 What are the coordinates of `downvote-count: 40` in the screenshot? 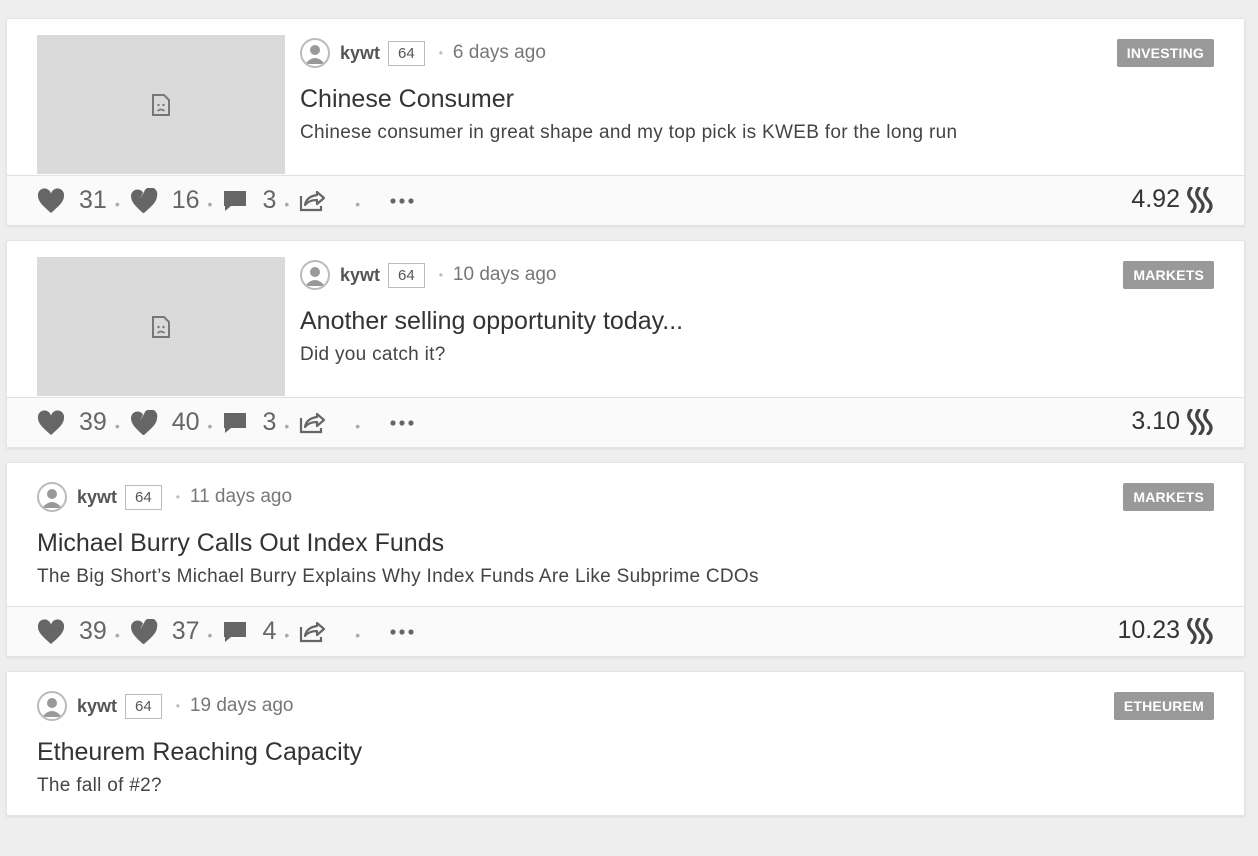 It's located at (185, 422).